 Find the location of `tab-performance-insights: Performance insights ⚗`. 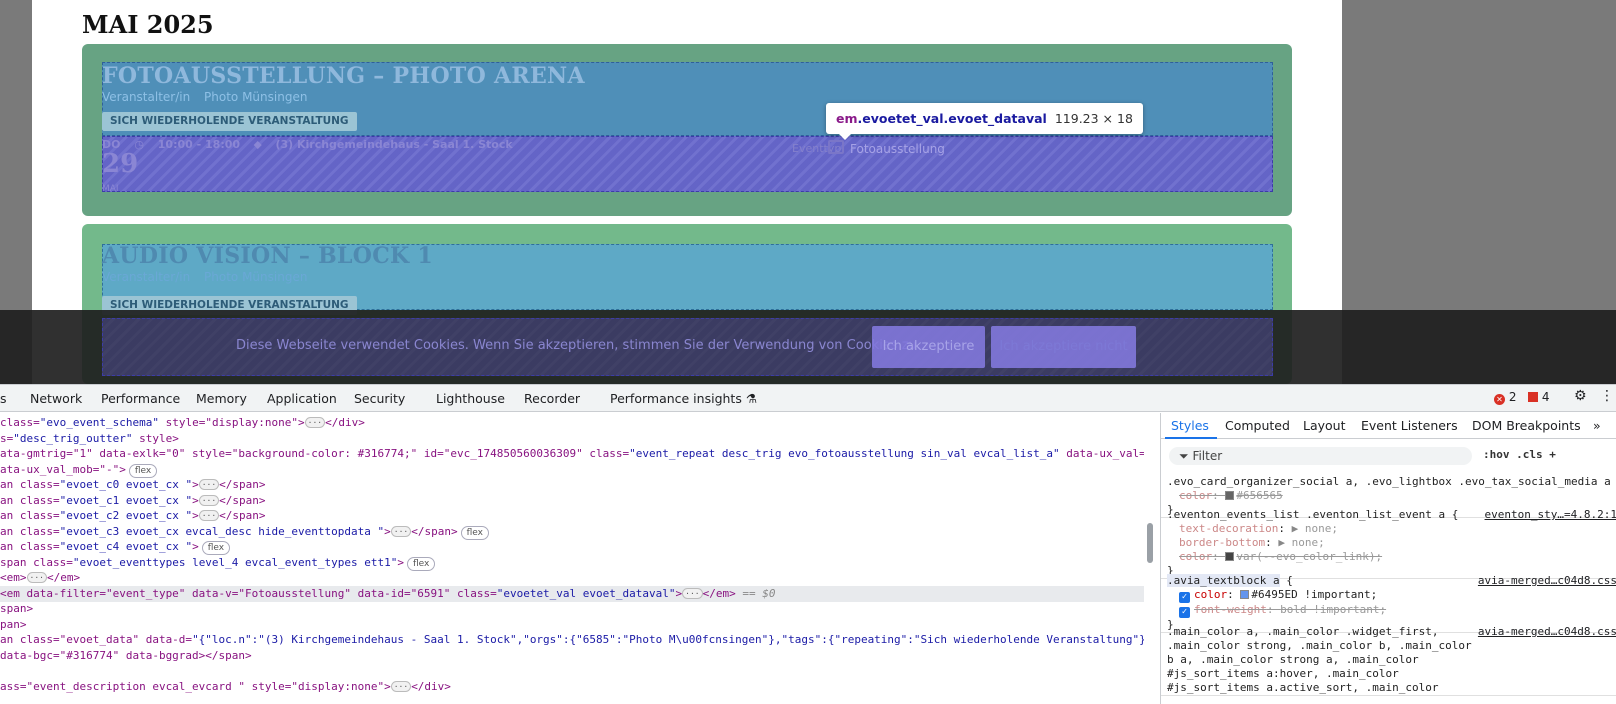

tab-performance-insights: Performance insights ⚗ is located at coordinates (683, 398).